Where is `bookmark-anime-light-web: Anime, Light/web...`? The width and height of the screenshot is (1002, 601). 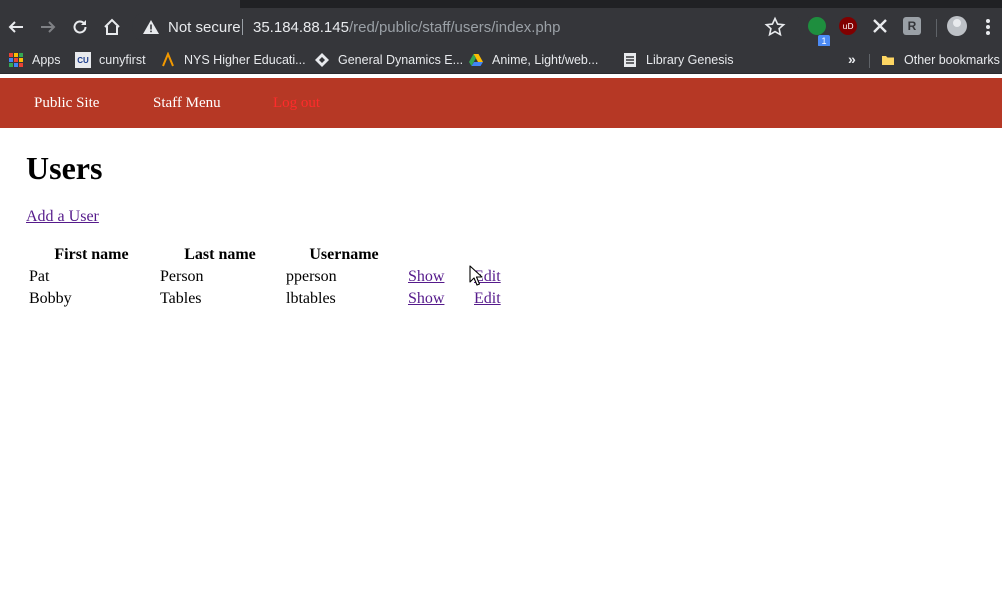 bookmark-anime-light-web: Anime, Light/web... is located at coordinates (533, 60).